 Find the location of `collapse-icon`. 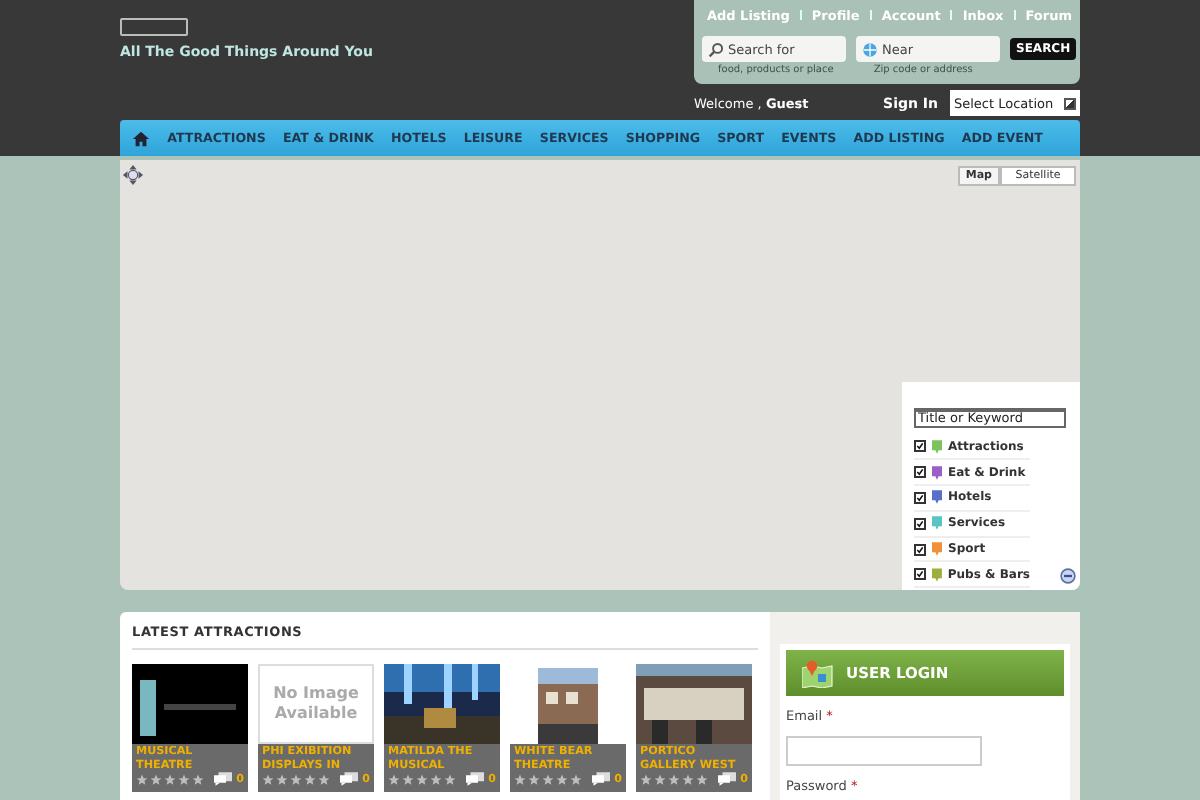

collapse-icon is located at coordinates (1068, 576).